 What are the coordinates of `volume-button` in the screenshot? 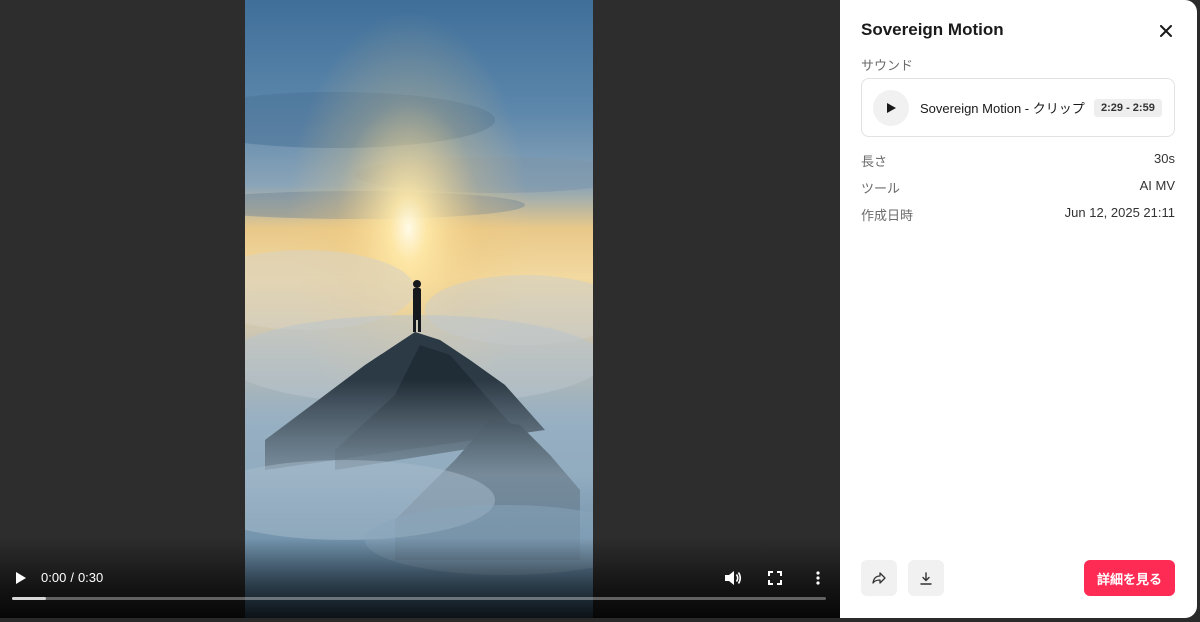 It's located at (733, 578).